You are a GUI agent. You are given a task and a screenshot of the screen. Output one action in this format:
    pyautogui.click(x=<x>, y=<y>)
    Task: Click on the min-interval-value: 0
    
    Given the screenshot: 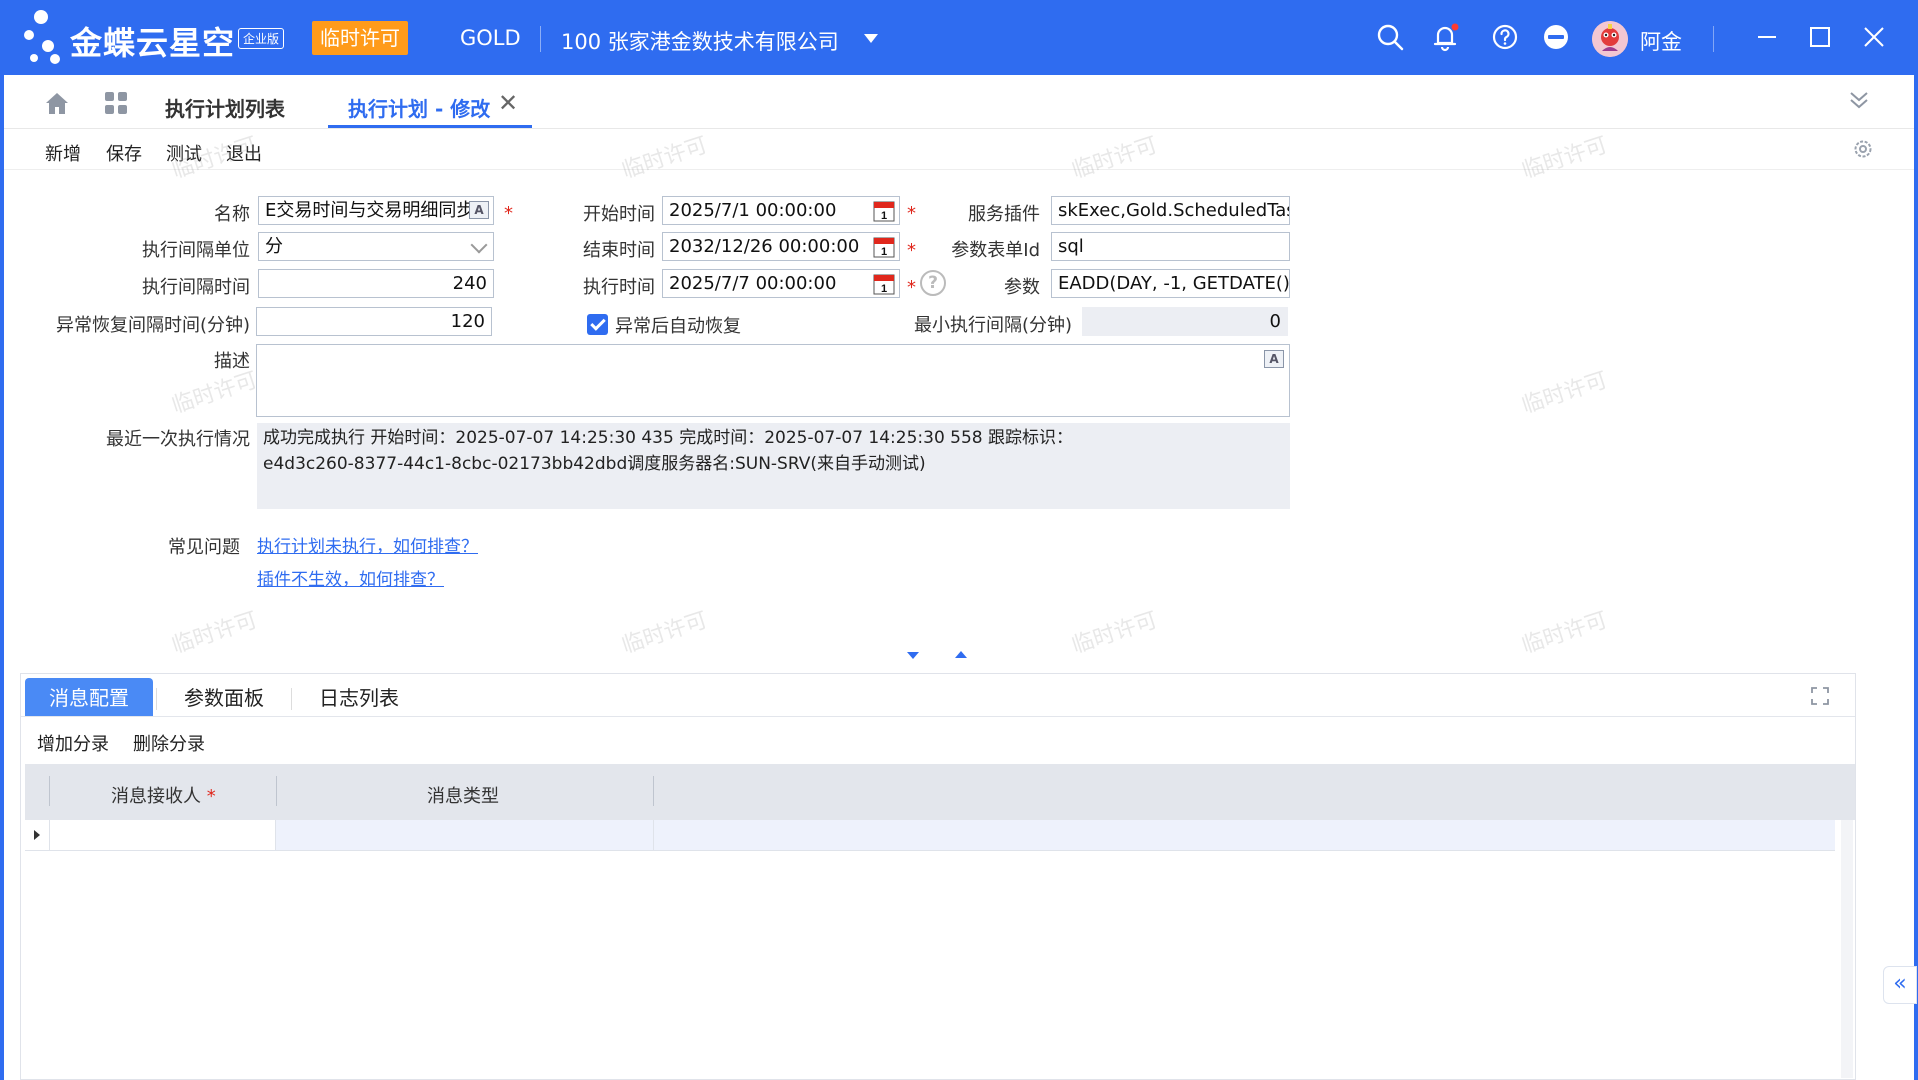 What is the action you would take?
    pyautogui.click(x=1275, y=321)
    